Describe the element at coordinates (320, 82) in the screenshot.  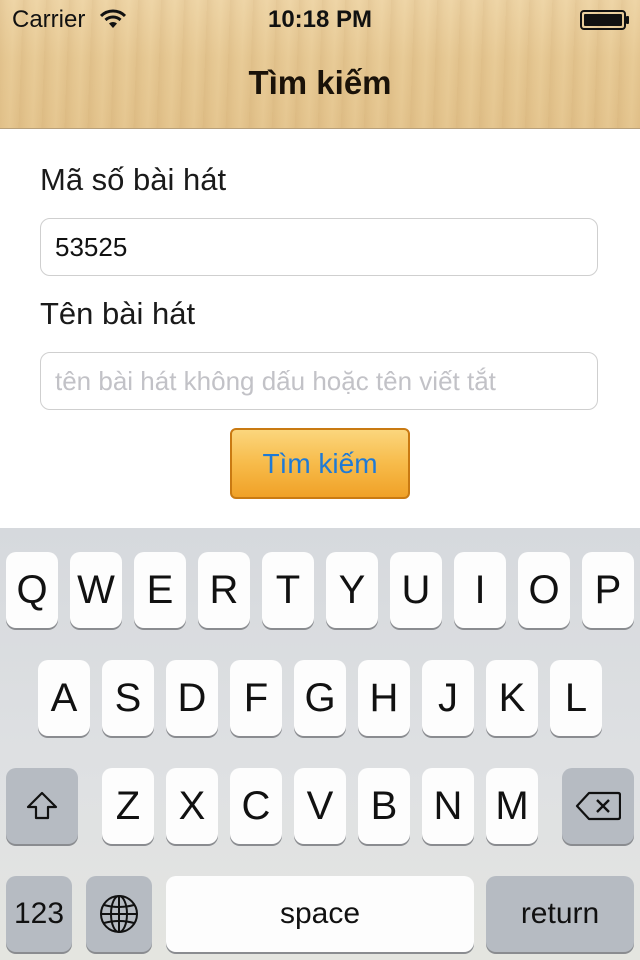
I see `page-title: Tìm kiếm` at that location.